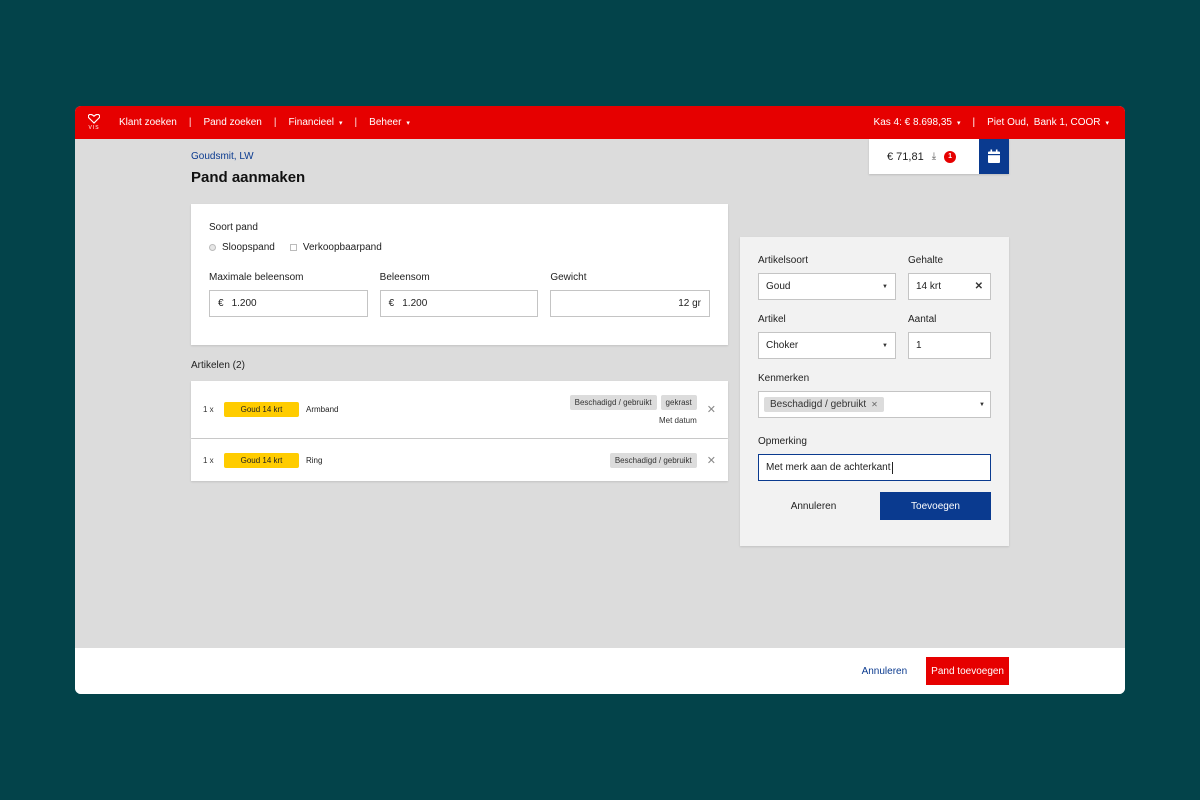  Describe the element at coordinates (385, 122) in the screenshot. I see `nav-beheer-label: Beheer` at that location.